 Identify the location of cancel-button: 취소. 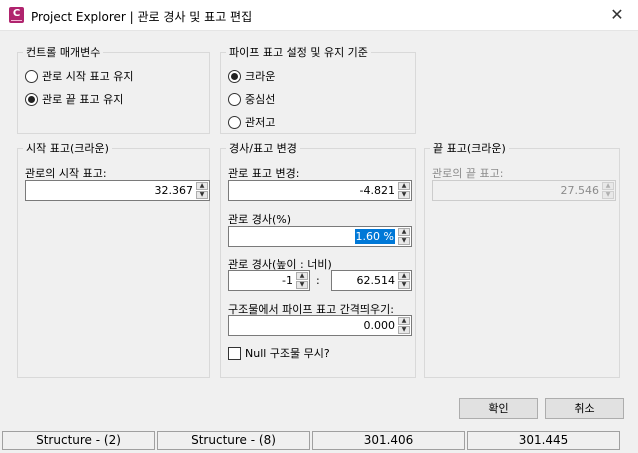
(584, 408).